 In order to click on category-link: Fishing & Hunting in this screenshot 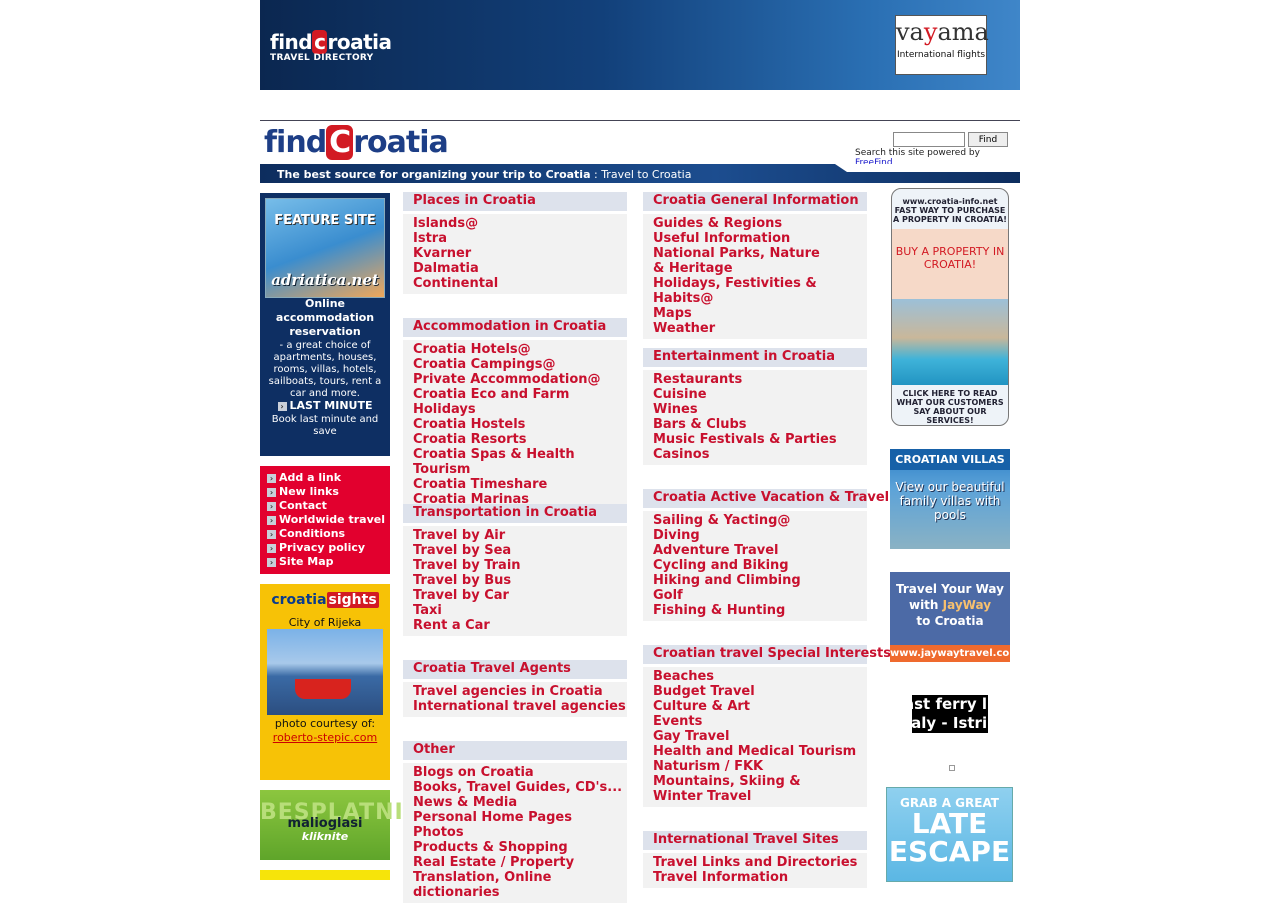, I will do `click(760, 610)`.